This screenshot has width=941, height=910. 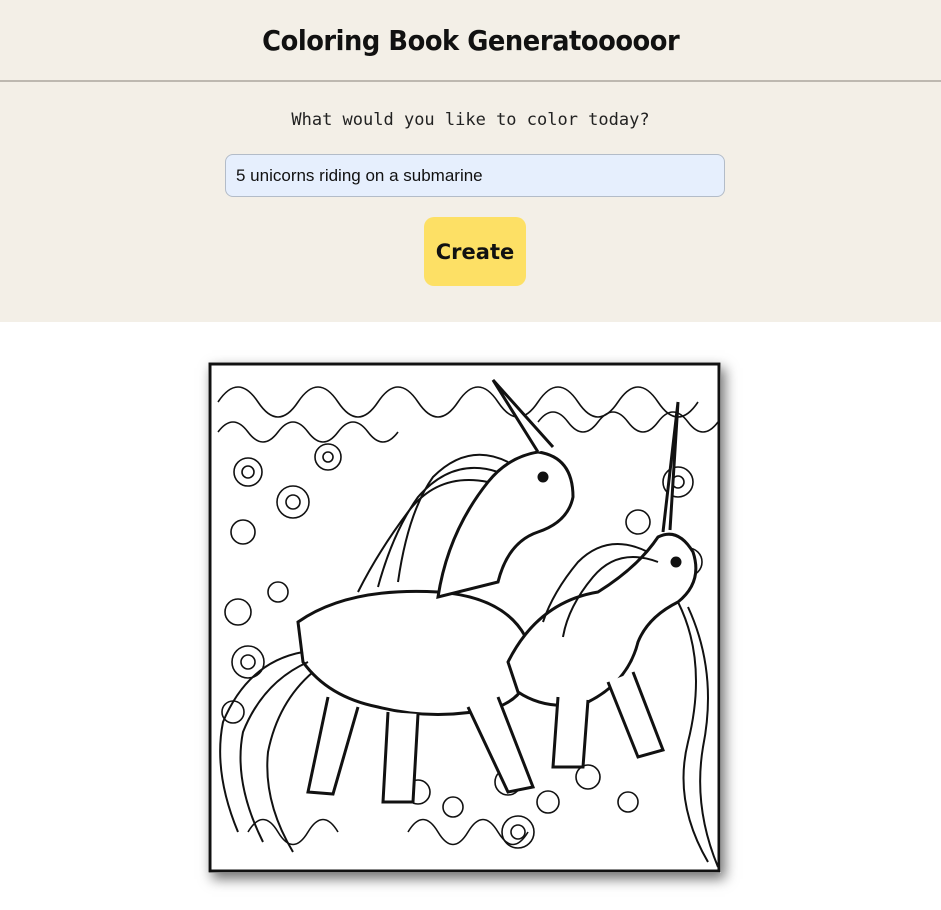 What do you see at coordinates (475, 175) in the screenshot?
I see `prompt-input` at bounding box center [475, 175].